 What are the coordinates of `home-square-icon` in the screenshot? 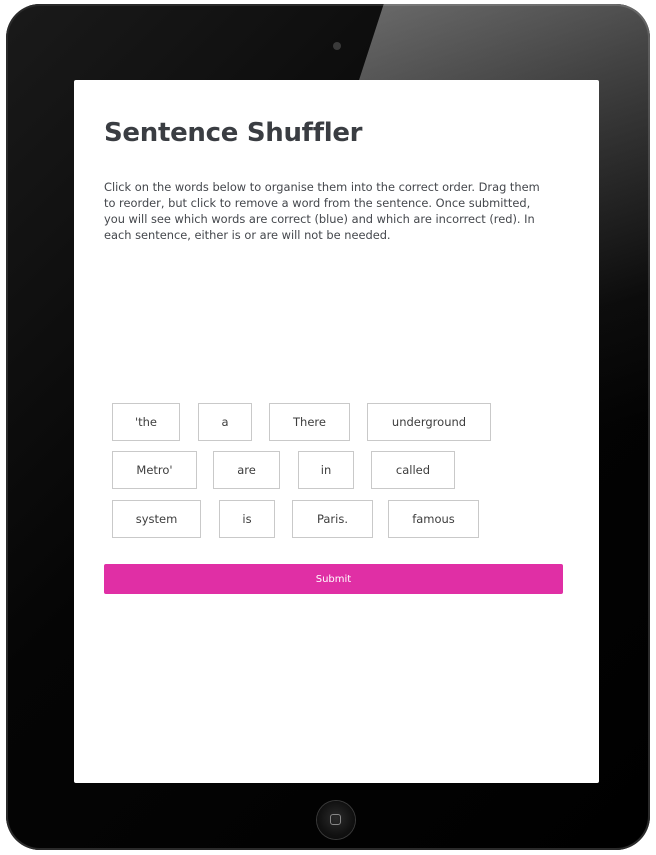 It's located at (335, 819).